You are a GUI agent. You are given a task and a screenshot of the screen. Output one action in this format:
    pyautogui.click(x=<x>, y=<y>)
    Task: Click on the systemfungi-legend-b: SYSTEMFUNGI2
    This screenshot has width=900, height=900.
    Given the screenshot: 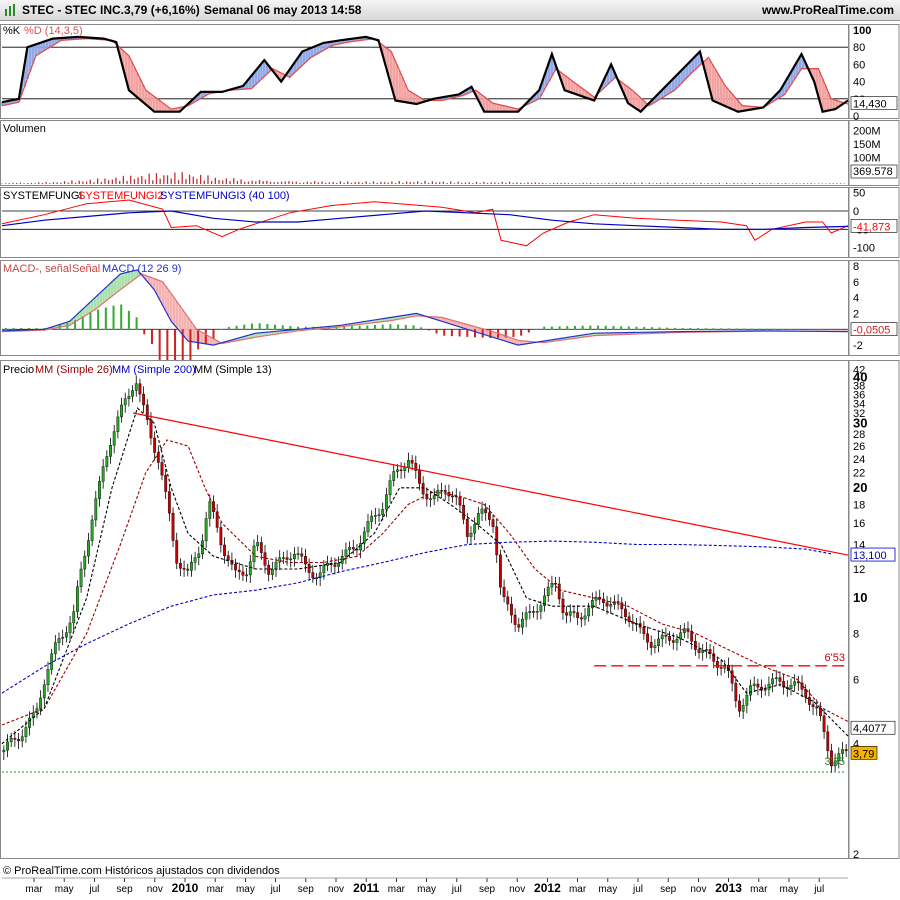 What is the action you would take?
    pyautogui.click(x=121, y=196)
    